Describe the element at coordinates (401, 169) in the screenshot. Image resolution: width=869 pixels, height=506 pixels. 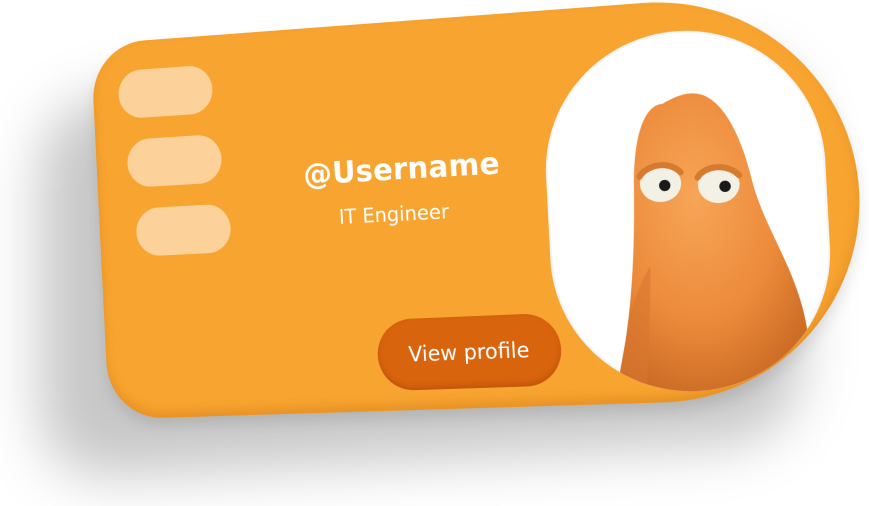
I see `username-text: @Username` at that location.